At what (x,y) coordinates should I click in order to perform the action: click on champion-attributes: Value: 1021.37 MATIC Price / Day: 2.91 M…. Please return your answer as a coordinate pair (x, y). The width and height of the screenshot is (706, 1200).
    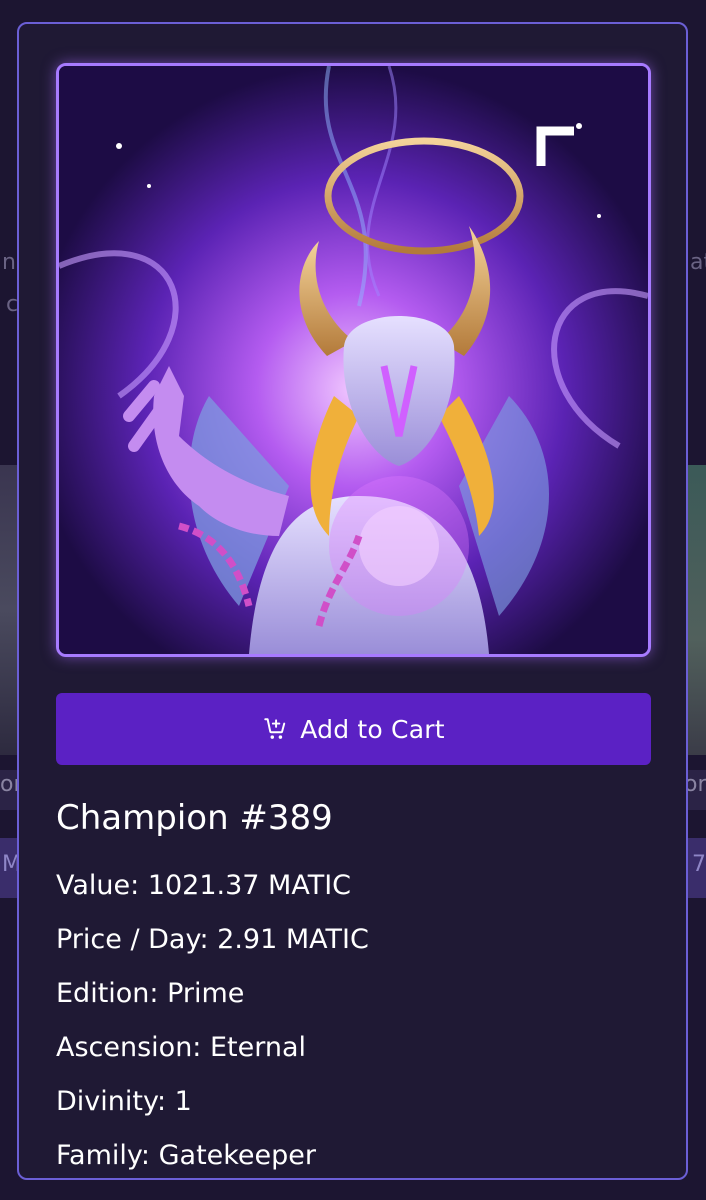
    Looking at the image, I should click on (212, 1022).